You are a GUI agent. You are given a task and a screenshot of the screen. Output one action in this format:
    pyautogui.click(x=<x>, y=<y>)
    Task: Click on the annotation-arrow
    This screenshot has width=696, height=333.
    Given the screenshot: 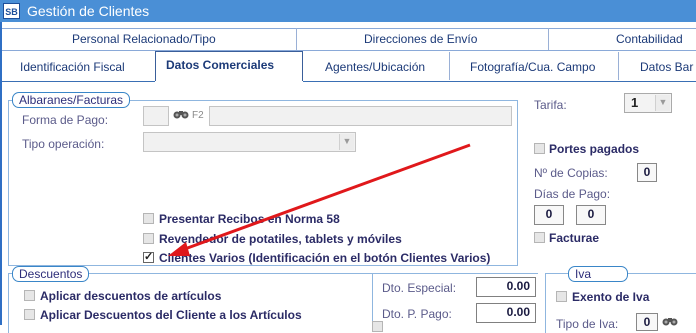 What is the action you would take?
    pyautogui.click(x=319, y=199)
    